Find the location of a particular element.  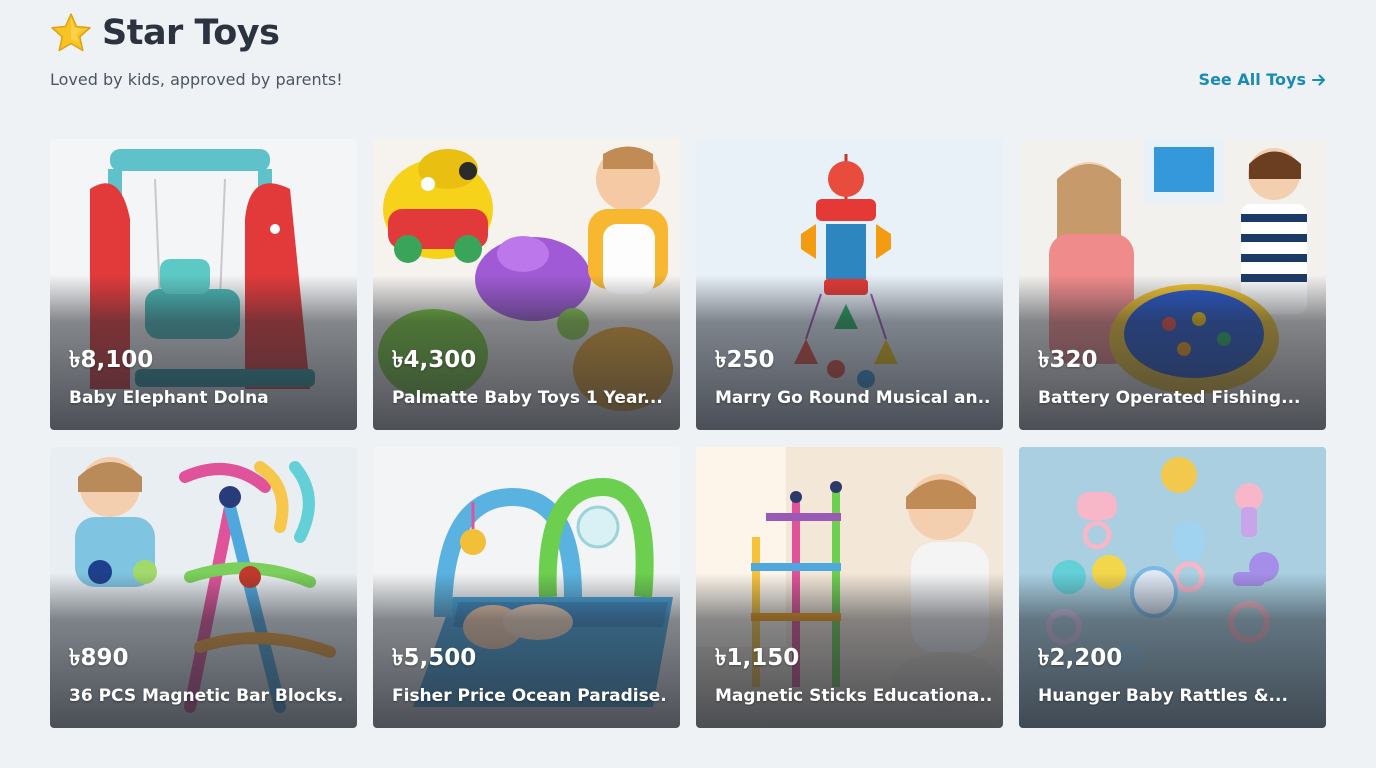

product-card: ৳8,100 Baby Elephant Dolna is located at coordinates (203, 284).